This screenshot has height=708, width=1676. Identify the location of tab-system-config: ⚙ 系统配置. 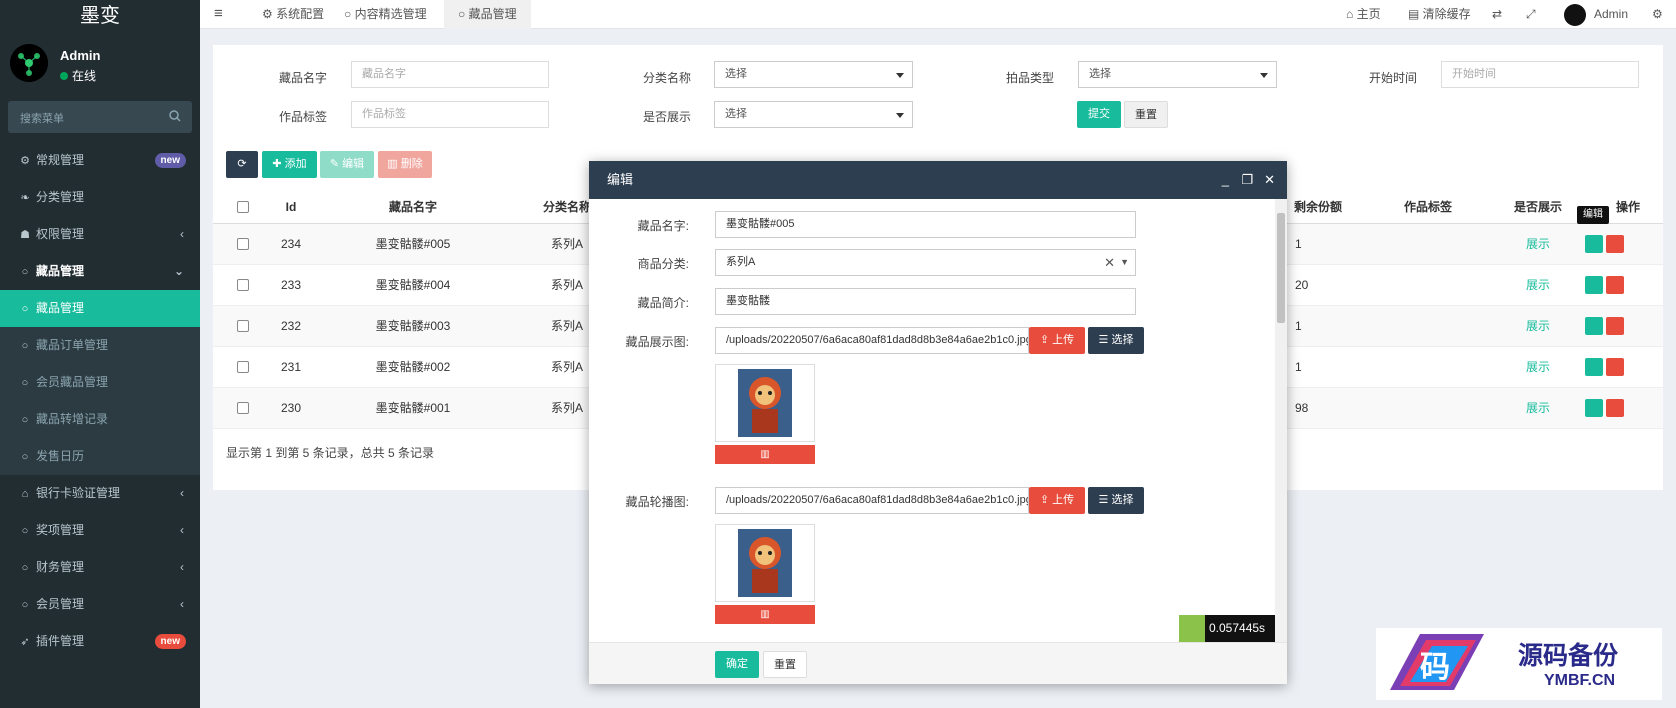
(293, 14).